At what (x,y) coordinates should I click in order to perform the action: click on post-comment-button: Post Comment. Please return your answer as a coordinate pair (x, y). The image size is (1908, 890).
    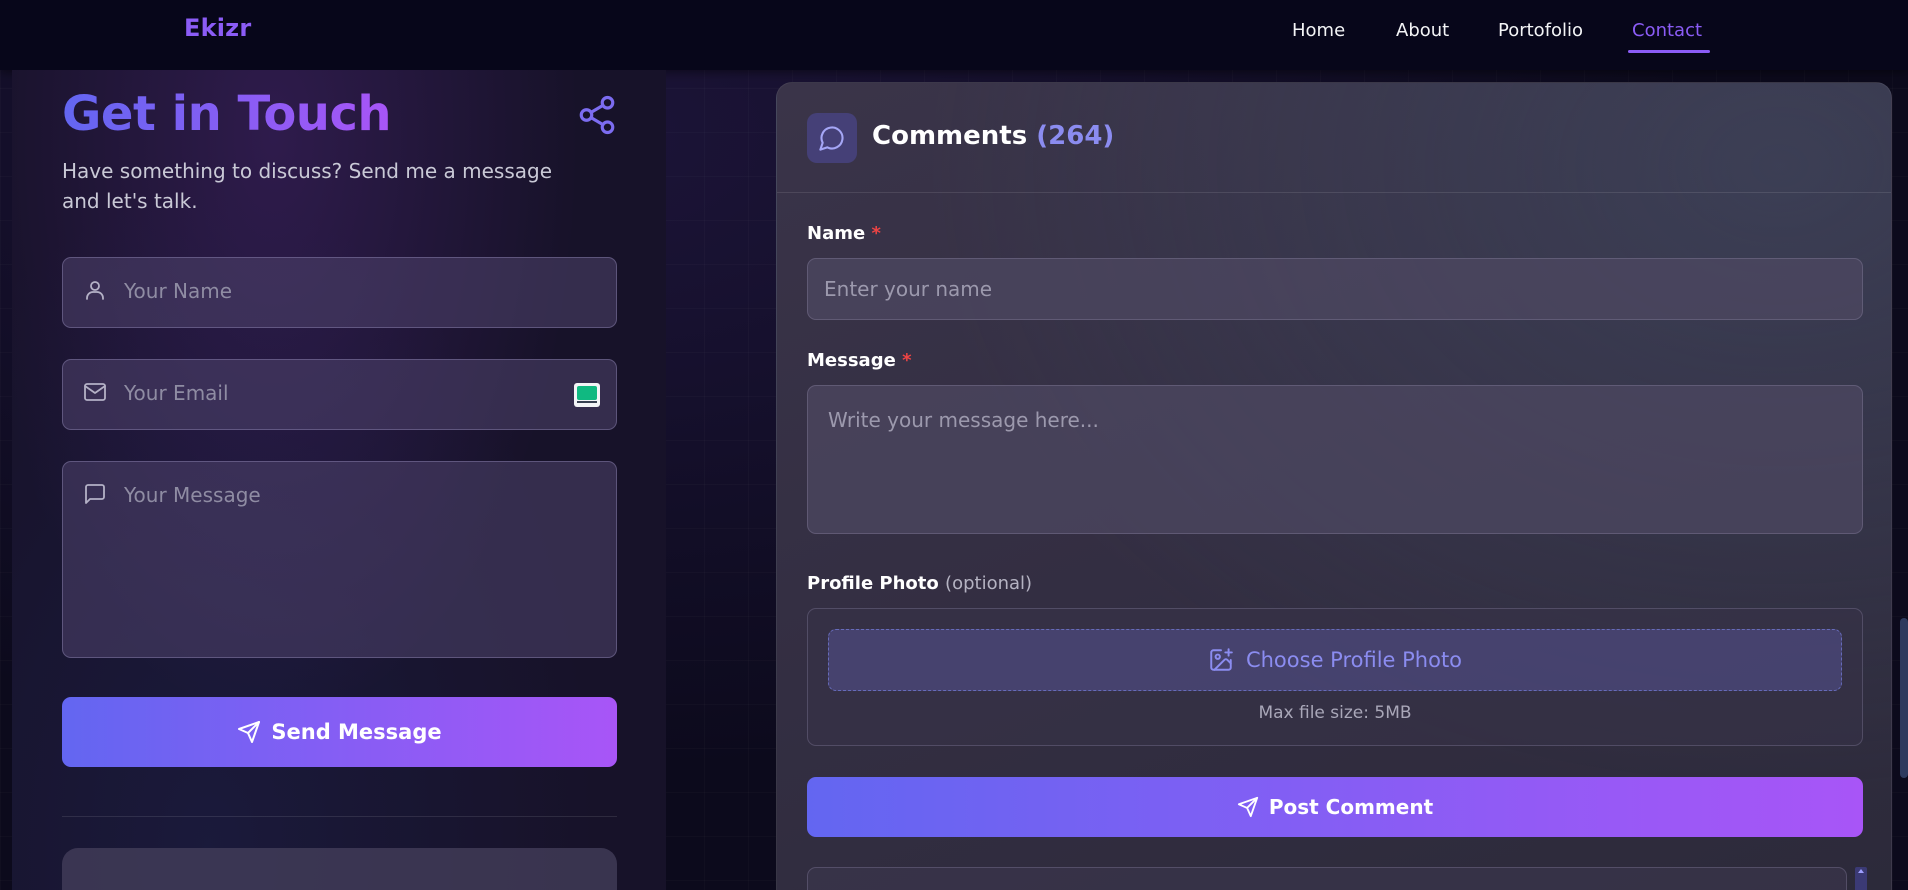
    Looking at the image, I should click on (1335, 807).